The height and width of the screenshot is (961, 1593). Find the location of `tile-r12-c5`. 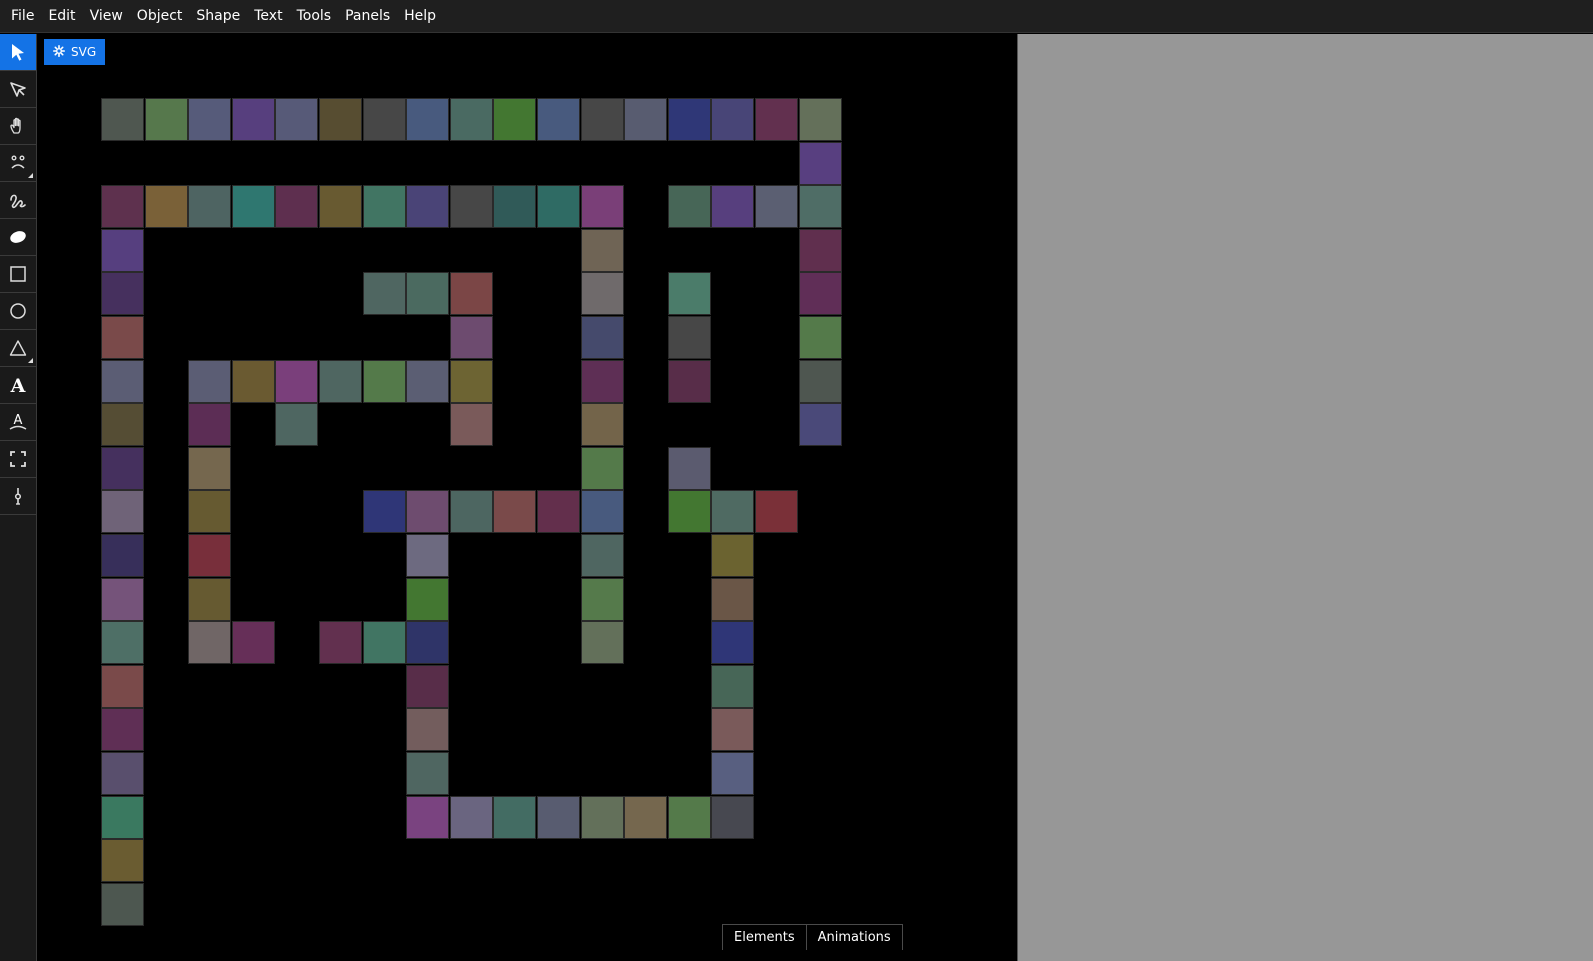

tile-r12-c5 is located at coordinates (340, 642).